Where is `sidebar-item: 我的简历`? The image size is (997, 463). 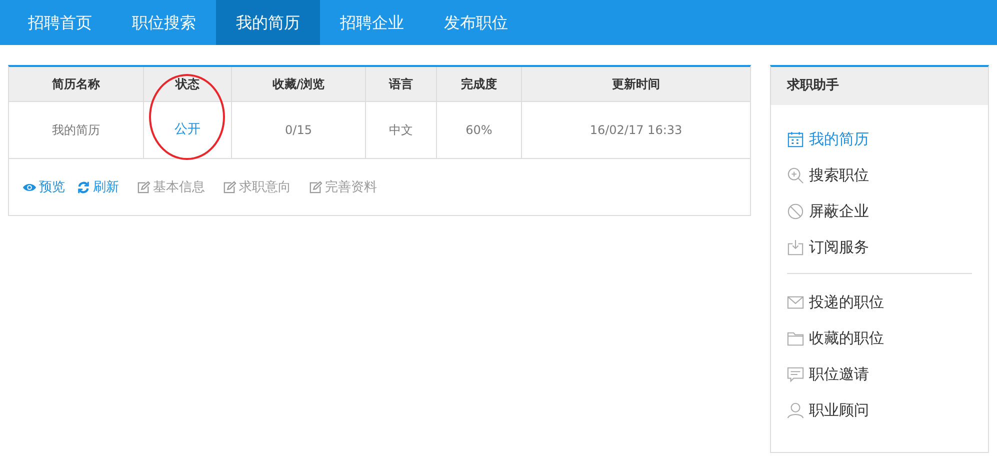 sidebar-item: 我的简历 is located at coordinates (879, 139).